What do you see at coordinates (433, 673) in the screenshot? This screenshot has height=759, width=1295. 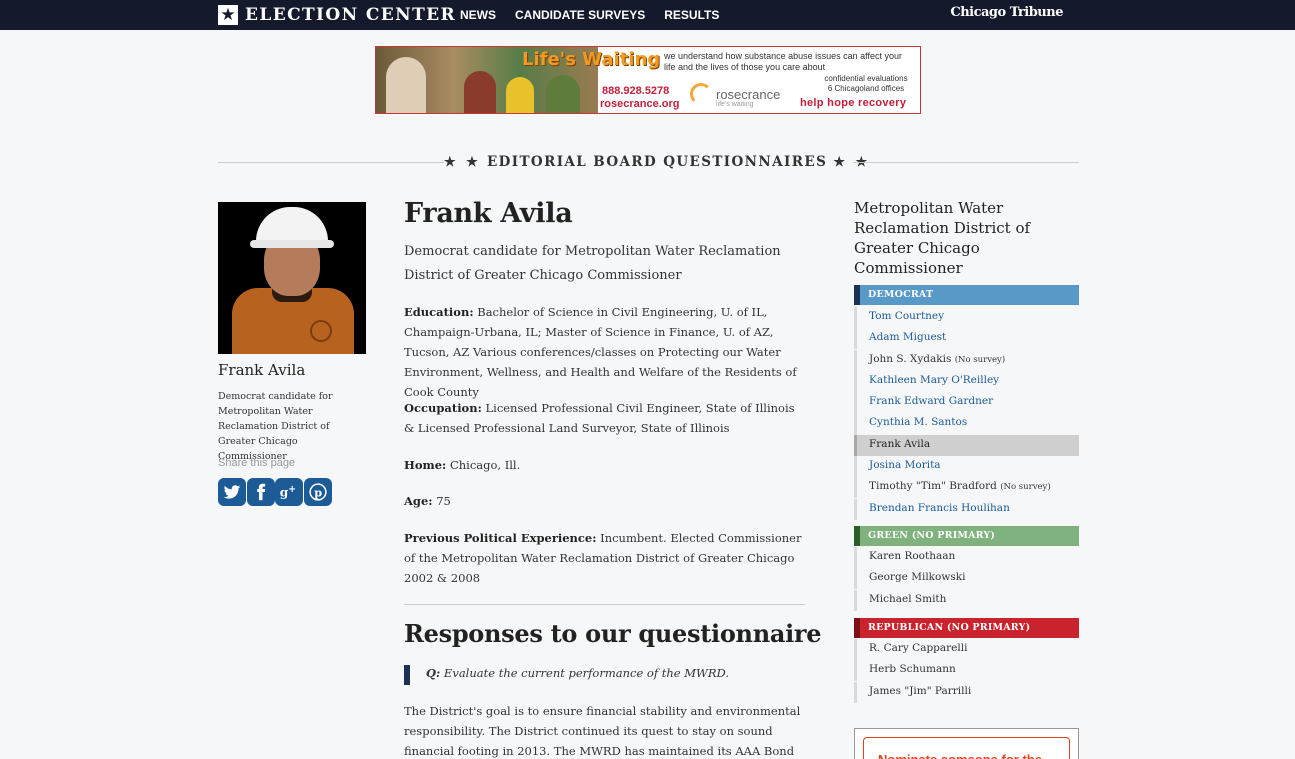 I see `question-label: Q:` at bounding box center [433, 673].